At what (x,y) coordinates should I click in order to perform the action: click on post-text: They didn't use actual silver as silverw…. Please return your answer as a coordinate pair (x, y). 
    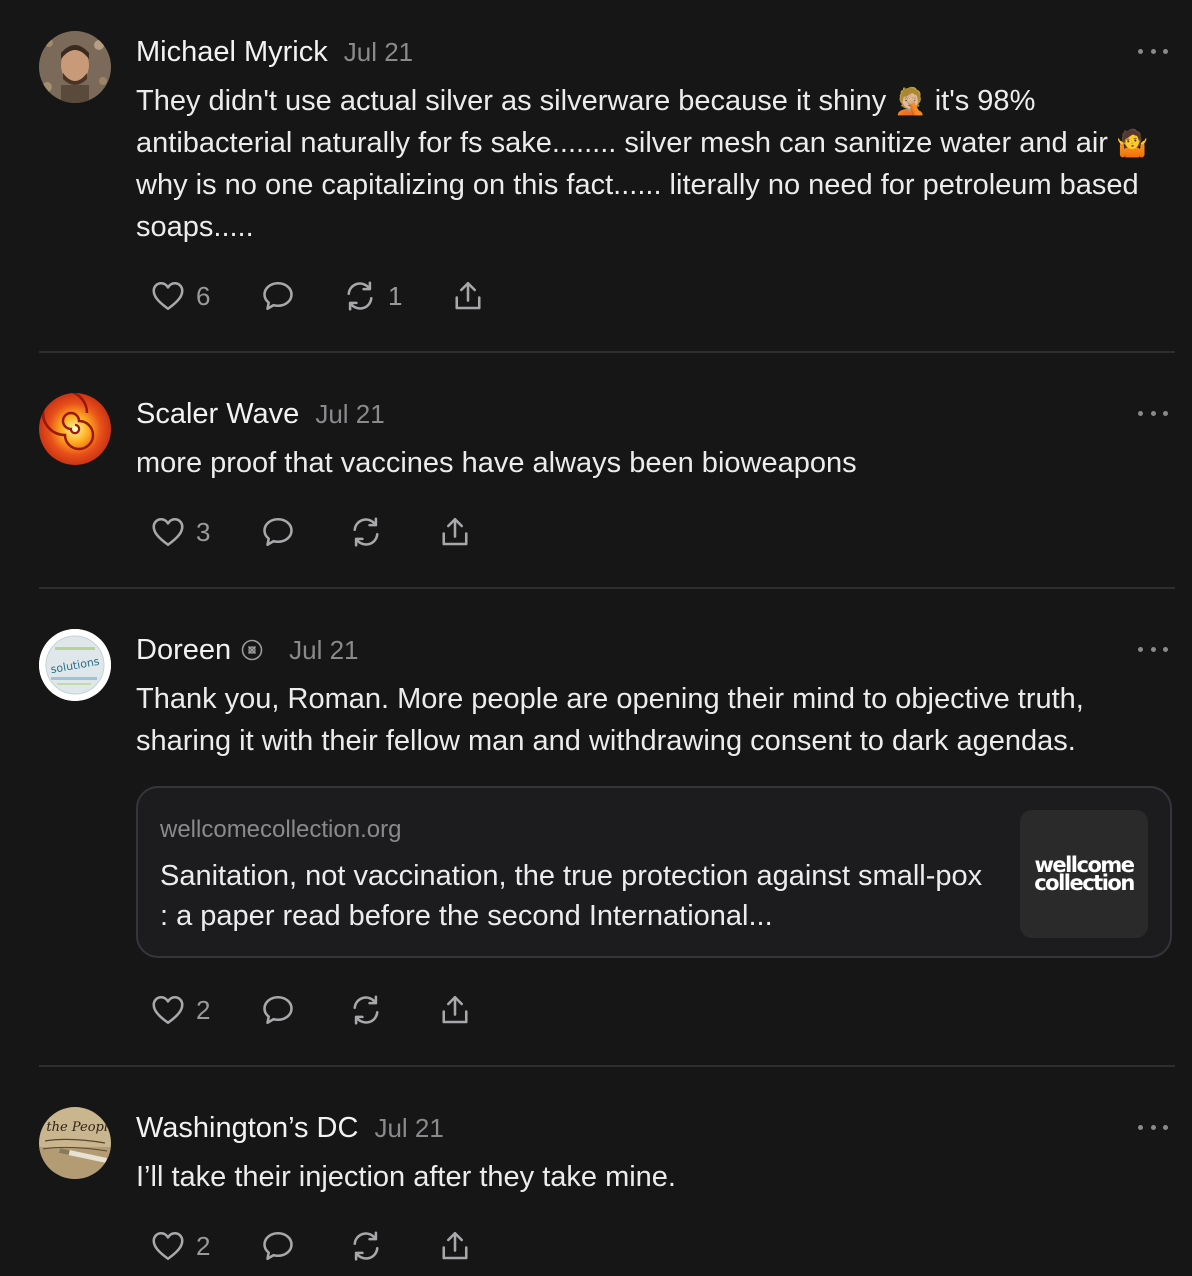
    Looking at the image, I should click on (656, 164).